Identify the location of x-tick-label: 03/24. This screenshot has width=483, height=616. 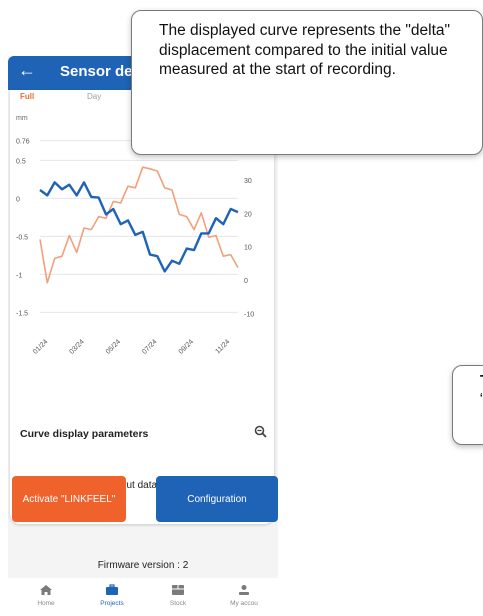
(76, 346).